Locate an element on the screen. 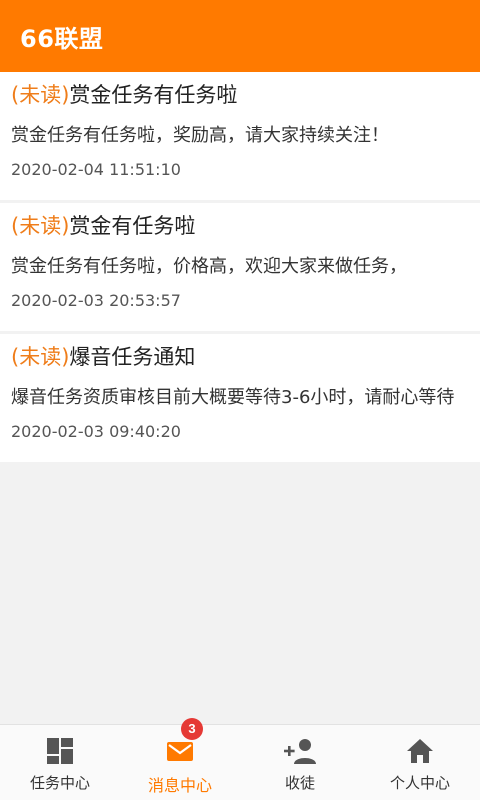  mail-icon is located at coordinates (180, 751).